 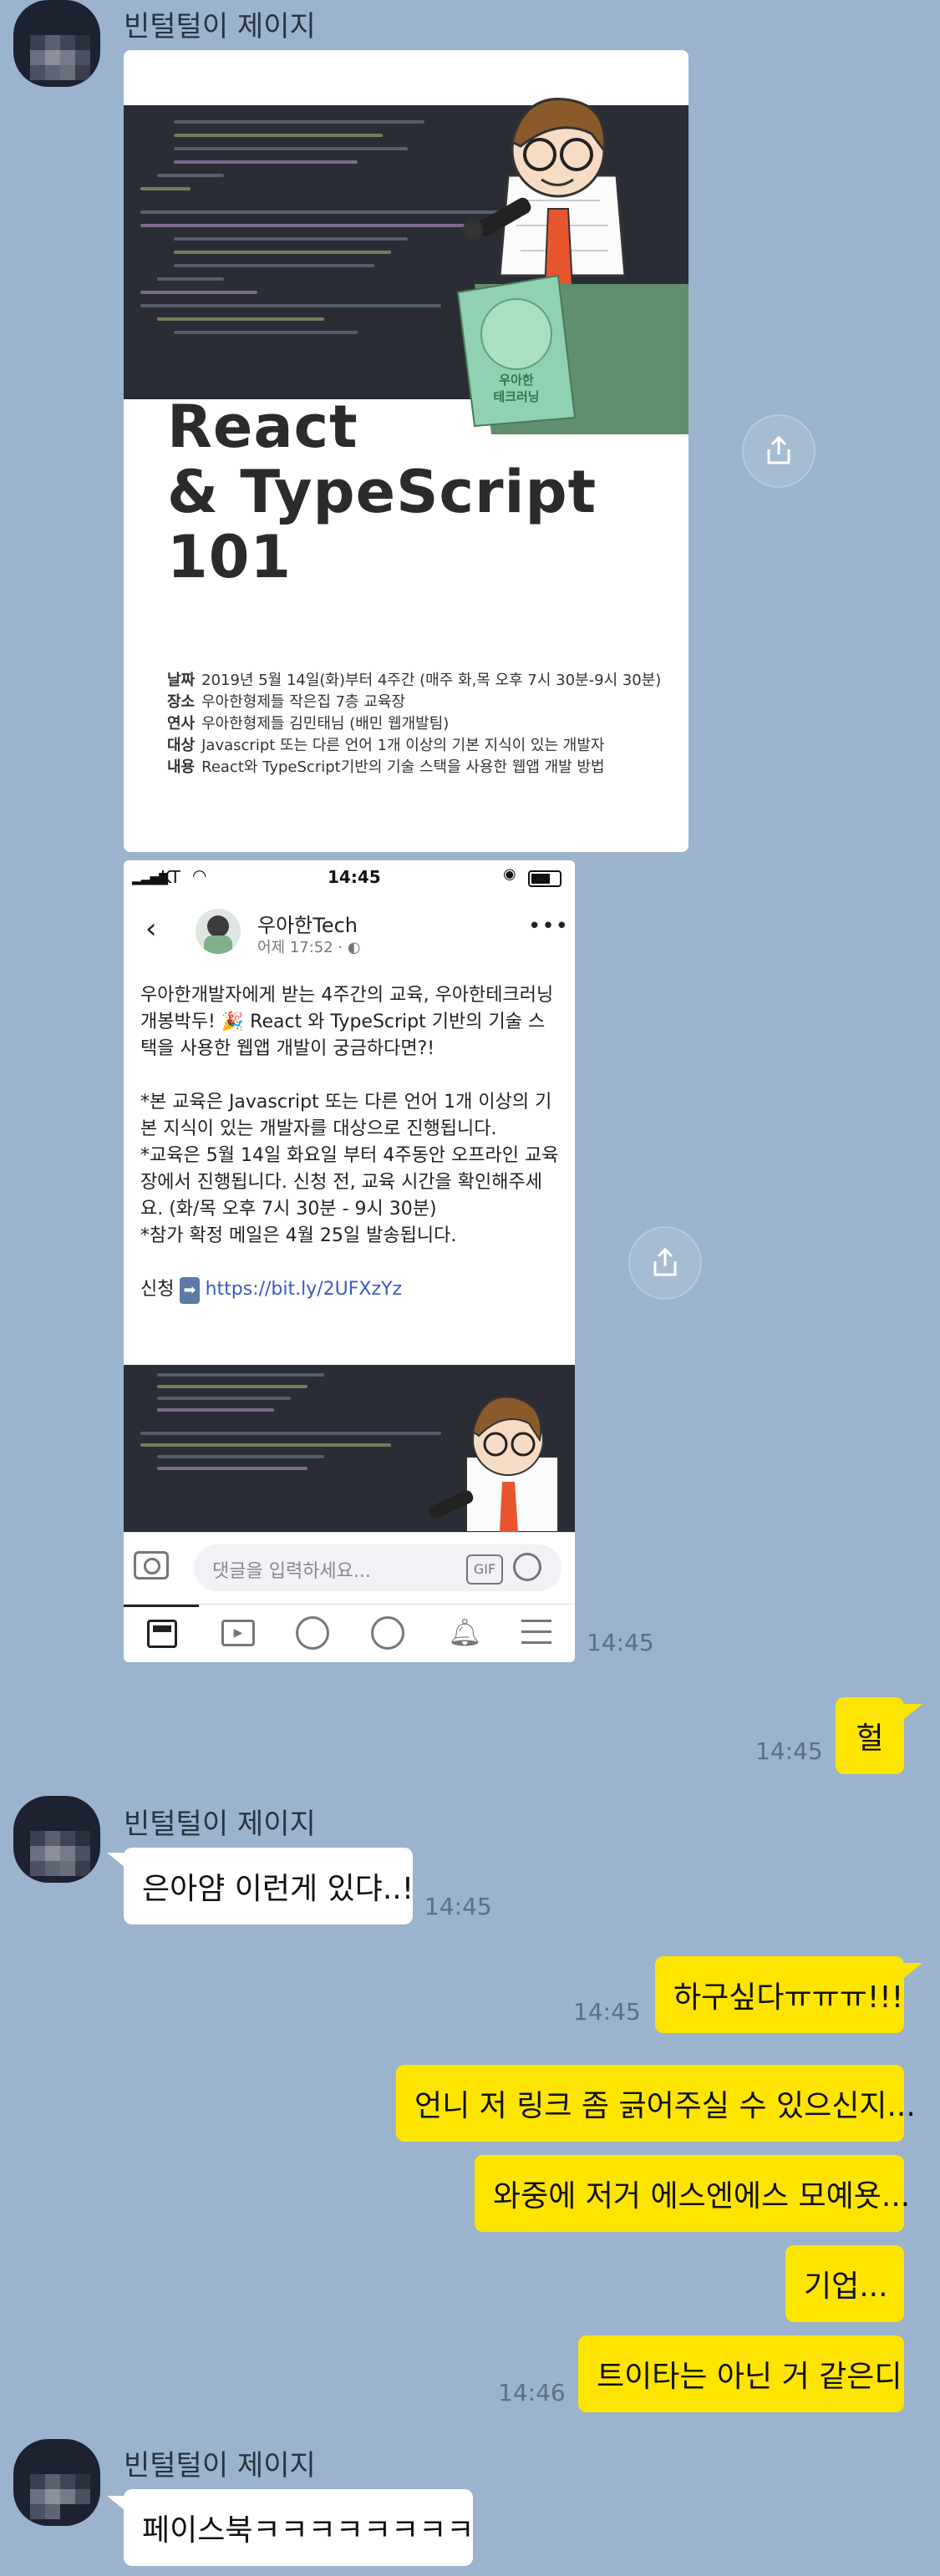 I want to click on more-options-icon: •••, so click(x=549, y=927).